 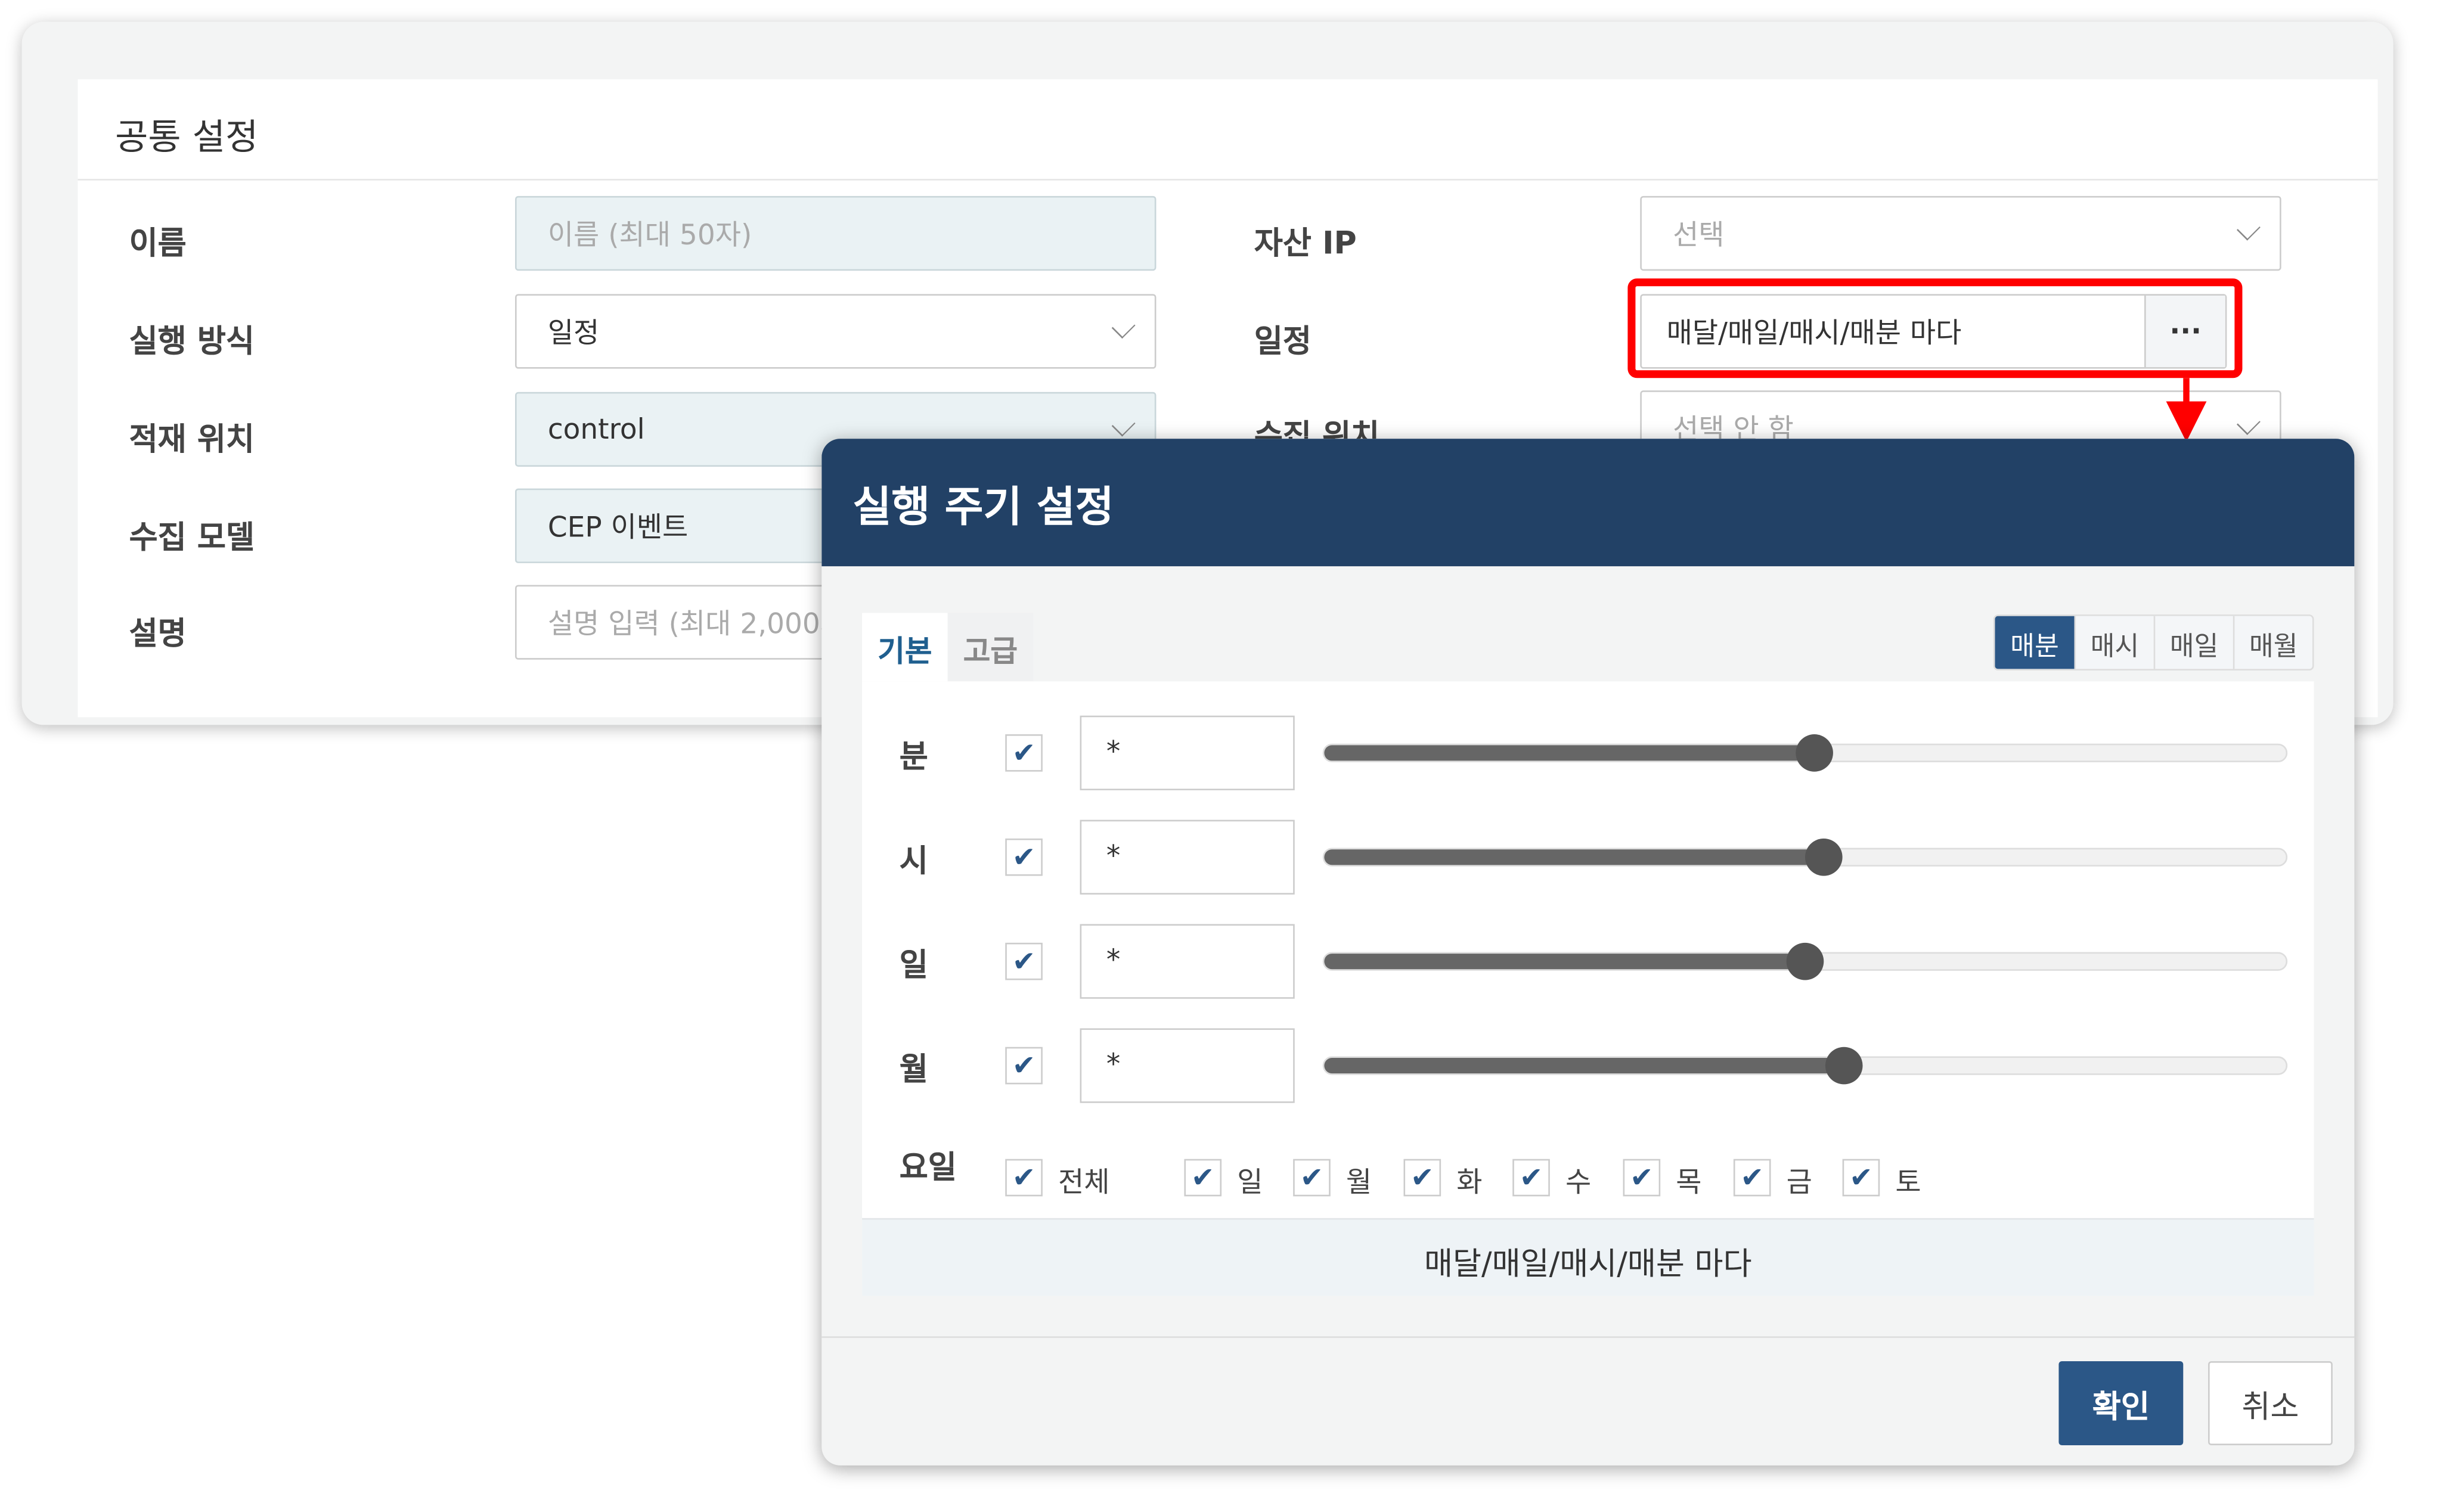 I want to click on preset-every-month: 매월, so click(x=2272, y=642).